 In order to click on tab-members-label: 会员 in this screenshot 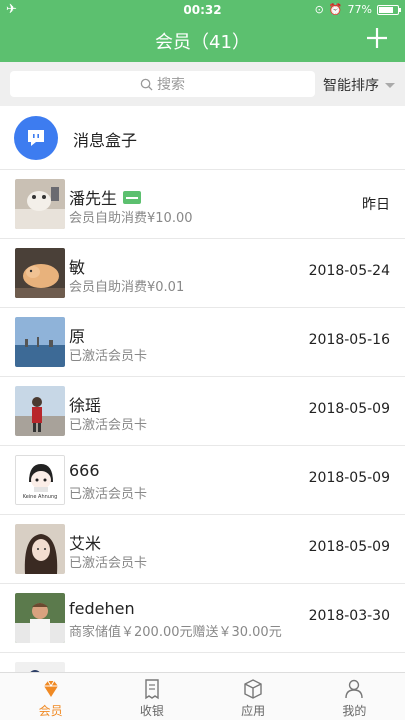, I will do `click(50, 711)`.